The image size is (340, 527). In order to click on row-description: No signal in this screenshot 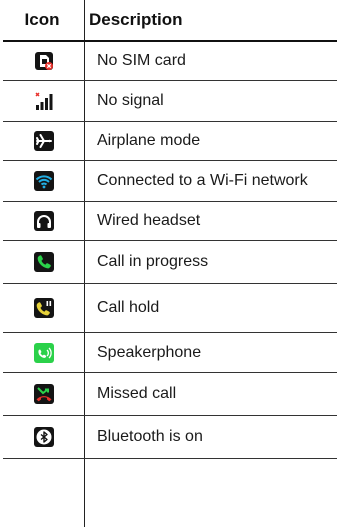, I will do `click(130, 100)`.